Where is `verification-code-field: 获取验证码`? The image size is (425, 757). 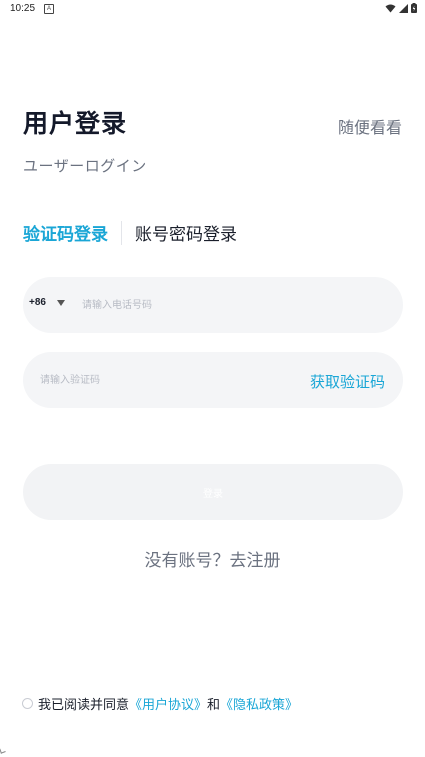 verification-code-field: 获取验证码 is located at coordinates (213, 380).